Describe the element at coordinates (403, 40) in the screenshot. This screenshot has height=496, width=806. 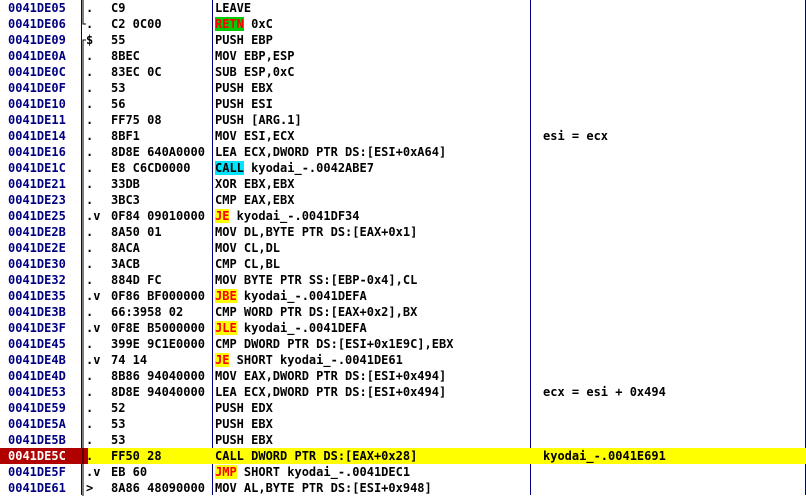
I see `disasm-row: 0041DE09 $55 PUSH EBP` at that location.